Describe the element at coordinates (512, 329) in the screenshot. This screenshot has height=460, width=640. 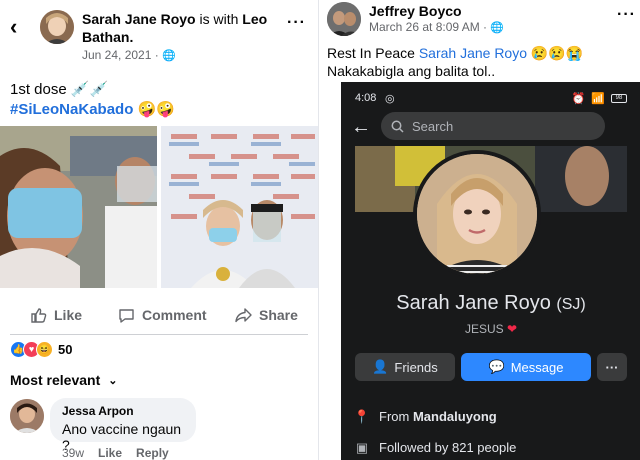
I see `heart-icon: ❤` at that location.